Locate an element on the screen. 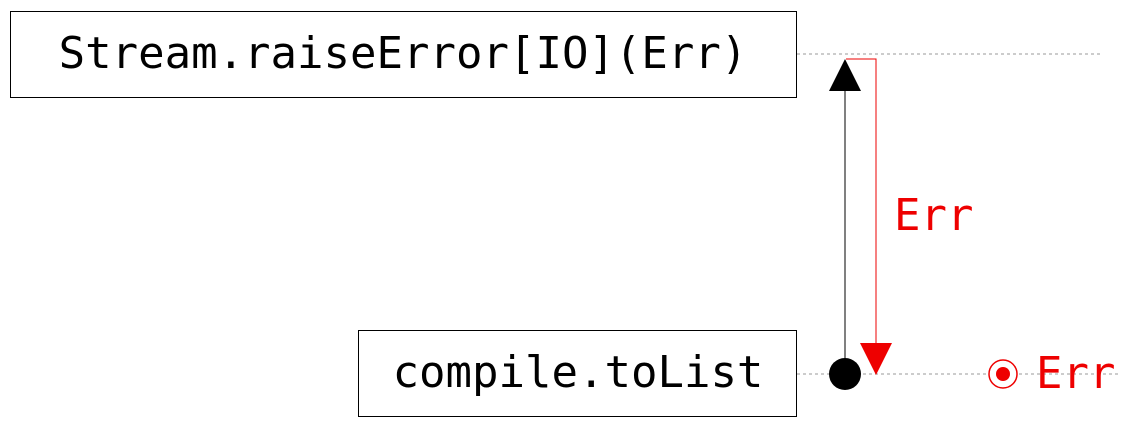  error-arrow is located at coordinates (869, 216).